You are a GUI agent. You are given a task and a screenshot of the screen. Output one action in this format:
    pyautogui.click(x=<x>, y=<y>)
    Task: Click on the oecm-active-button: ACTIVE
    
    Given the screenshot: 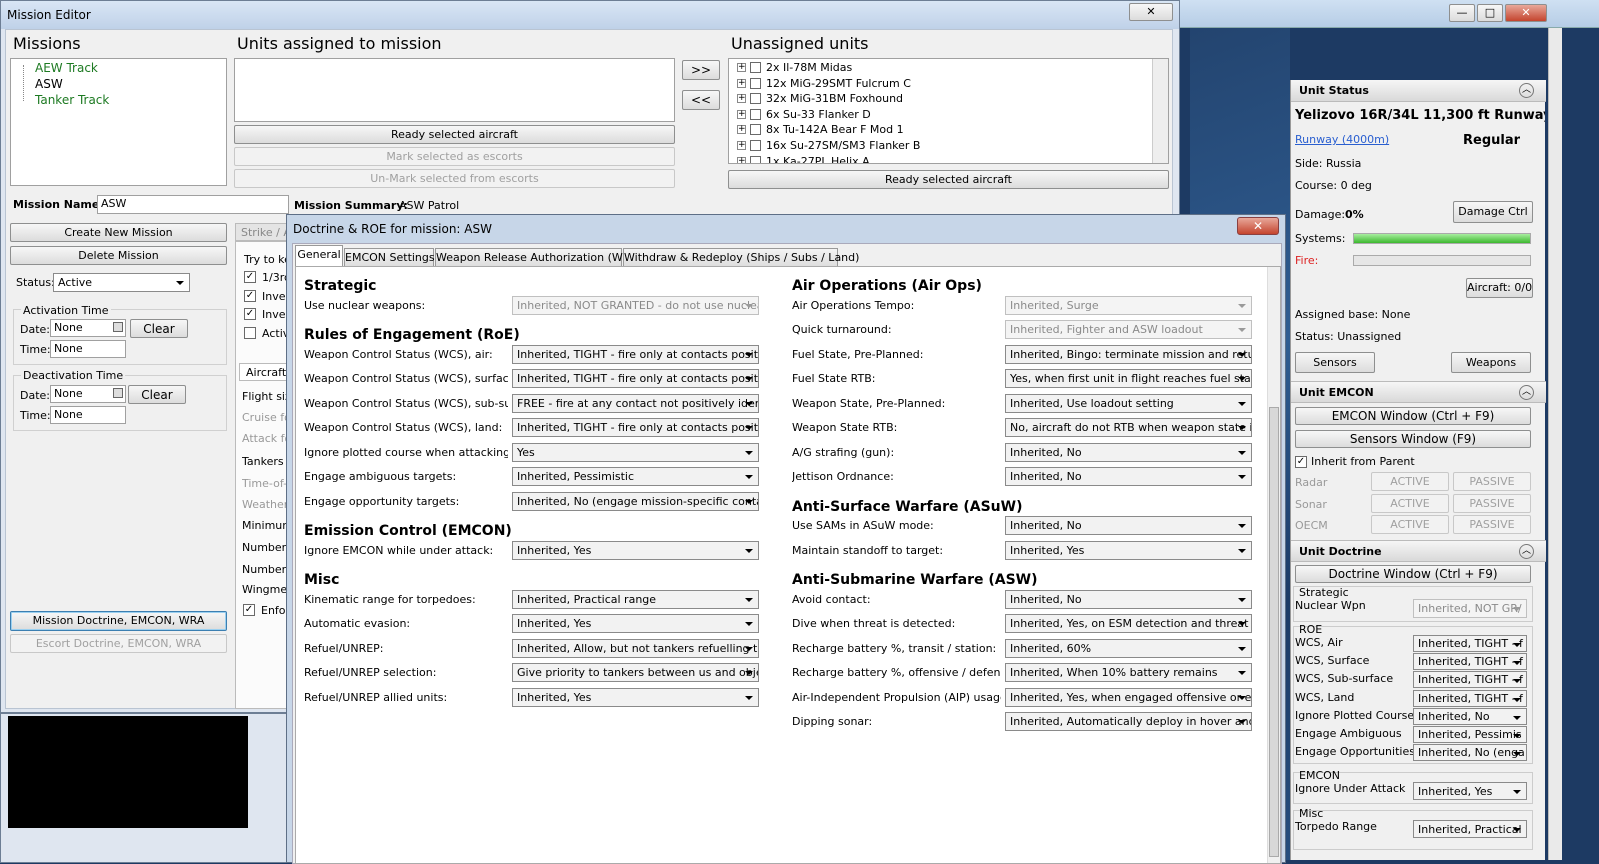 What is the action you would take?
    pyautogui.click(x=1410, y=524)
    